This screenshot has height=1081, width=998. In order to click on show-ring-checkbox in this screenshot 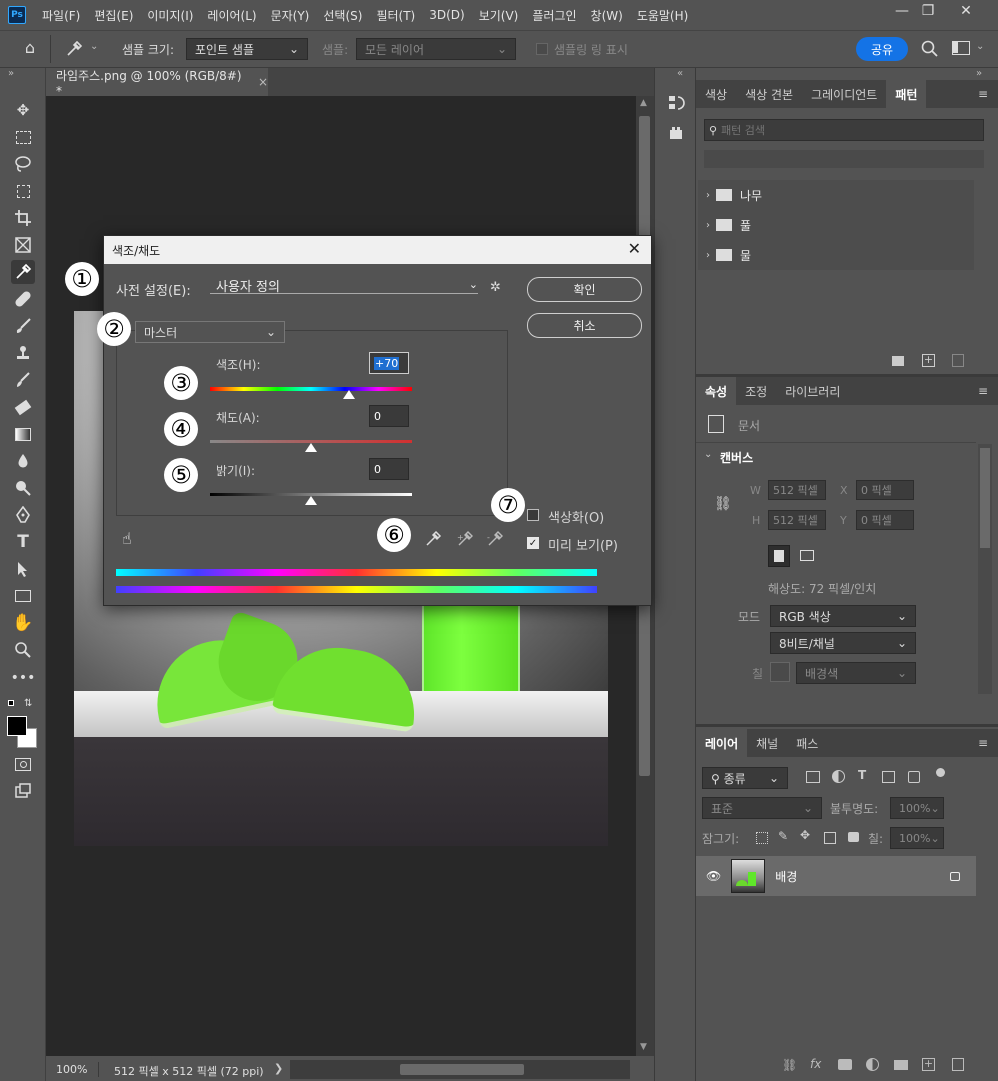, I will do `click(542, 49)`.